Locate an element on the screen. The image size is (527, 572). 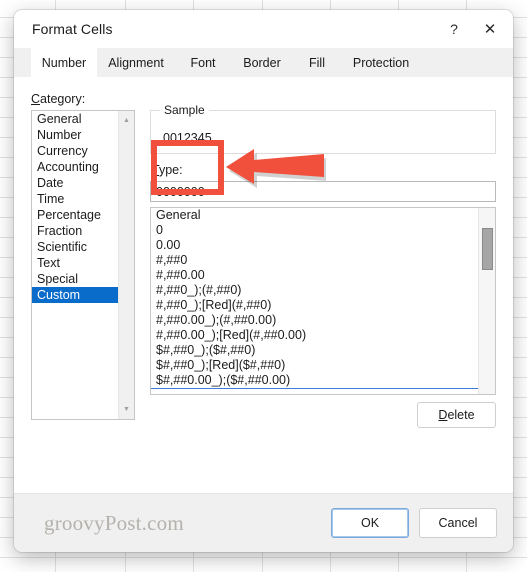
format-code-item: 0 is located at coordinates (315, 230).